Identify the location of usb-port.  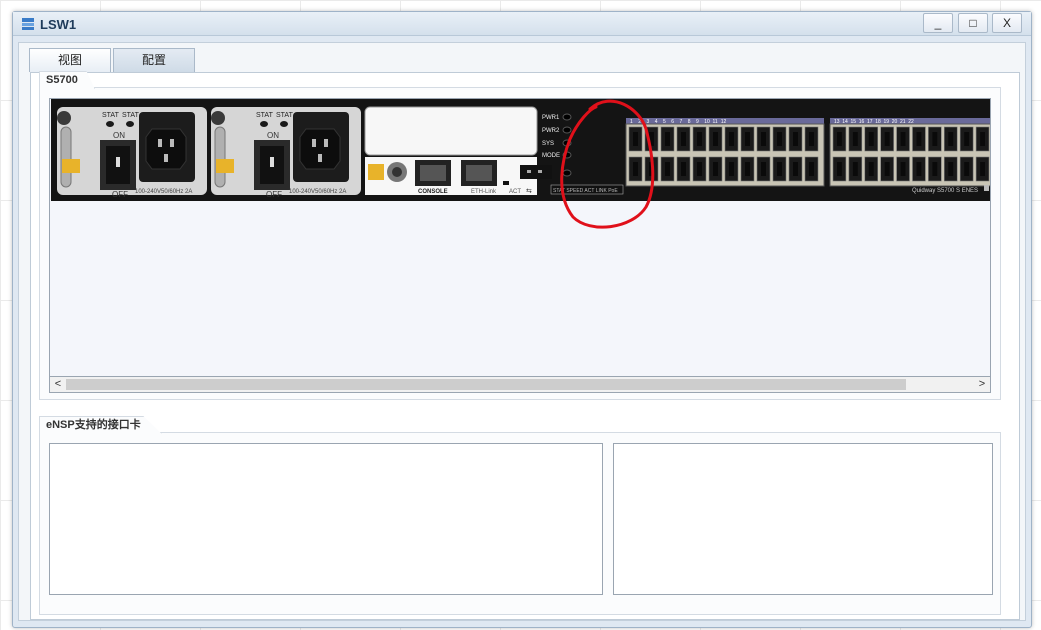
(536, 172).